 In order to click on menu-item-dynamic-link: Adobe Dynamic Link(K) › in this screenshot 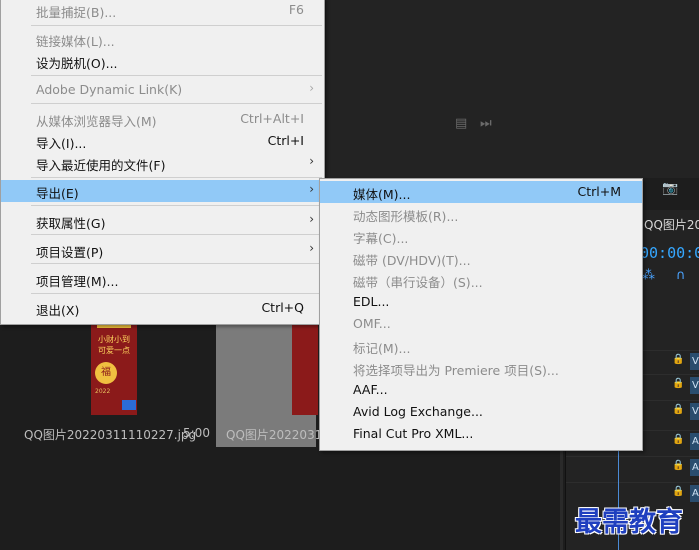, I will do `click(162, 90)`.